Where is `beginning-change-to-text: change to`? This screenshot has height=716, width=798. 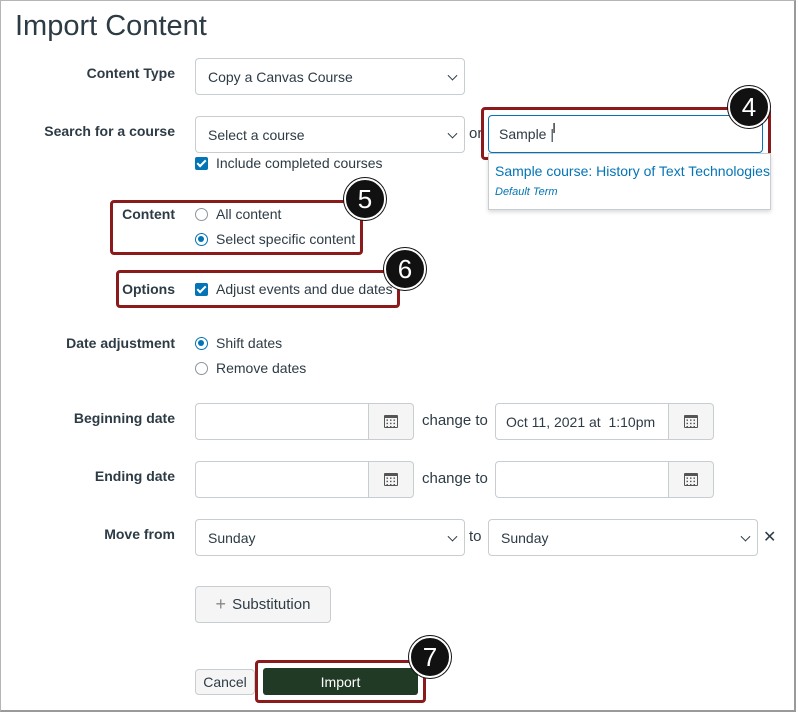
beginning-change-to-text: change to is located at coordinates (455, 420).